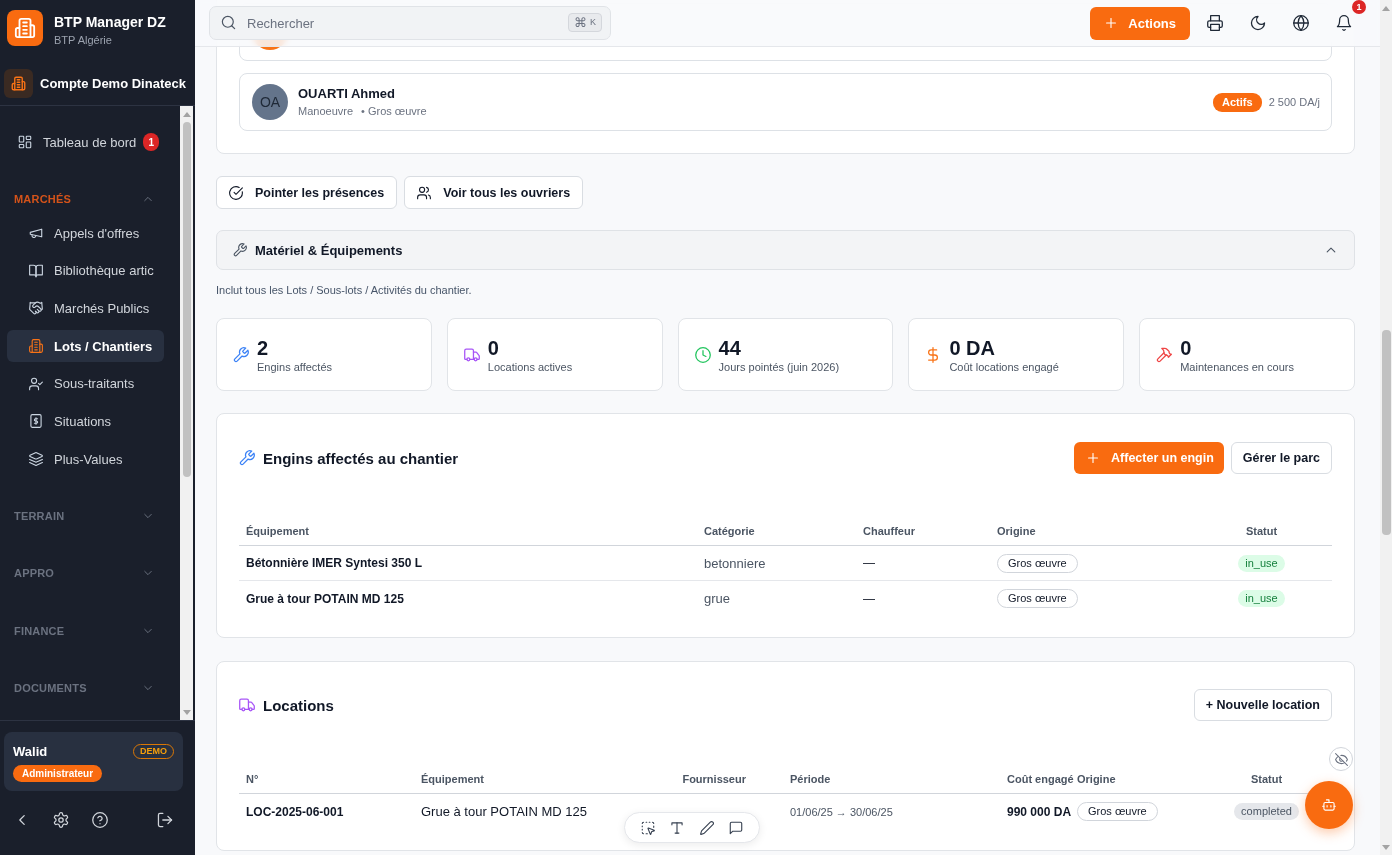 The height and width of the screenshot is (855, 1392). Describe the element at coordinates (1294, 102) in the screenshot. I see `daily-rate: 2 500 DA/j` at that location.